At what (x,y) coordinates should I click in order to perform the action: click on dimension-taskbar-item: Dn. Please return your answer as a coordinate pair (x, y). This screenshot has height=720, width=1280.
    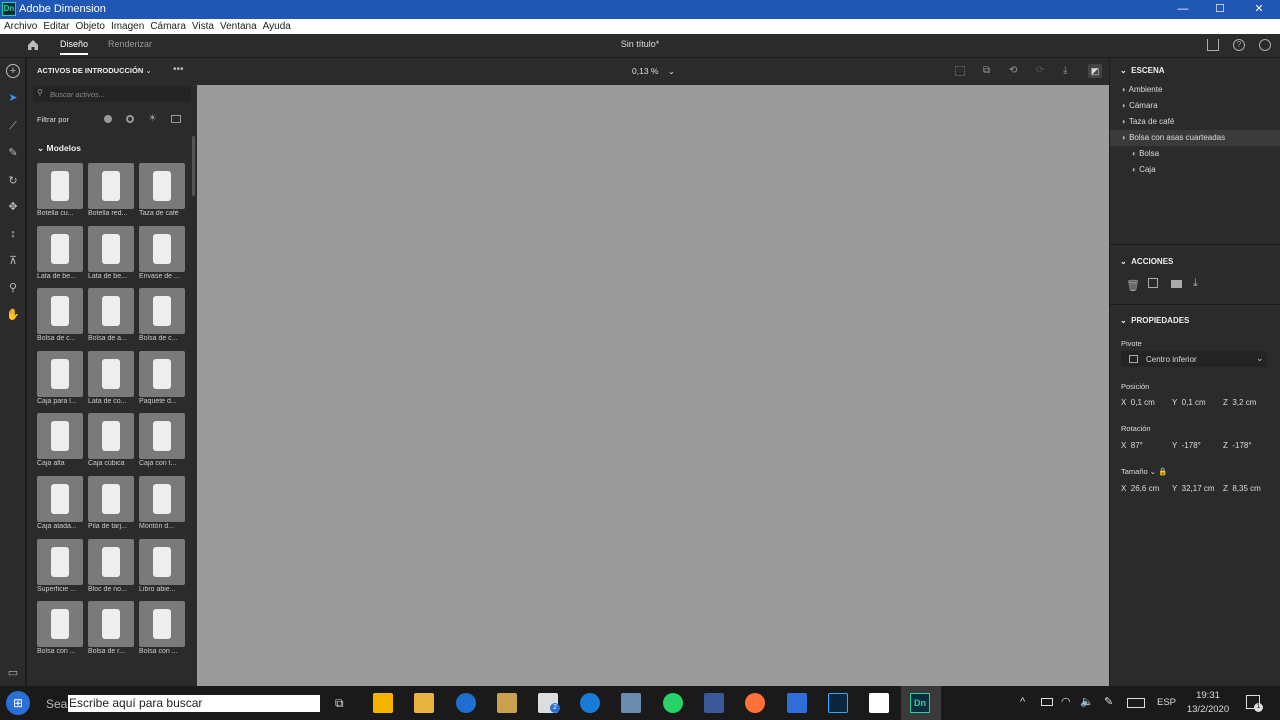
    Looking at the image, I should click on (921, 703).